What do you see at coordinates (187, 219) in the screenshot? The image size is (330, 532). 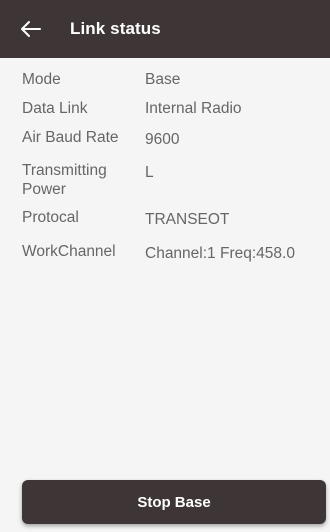 I see `field-value: TRANSEOT` at bounding box center [187, 219].